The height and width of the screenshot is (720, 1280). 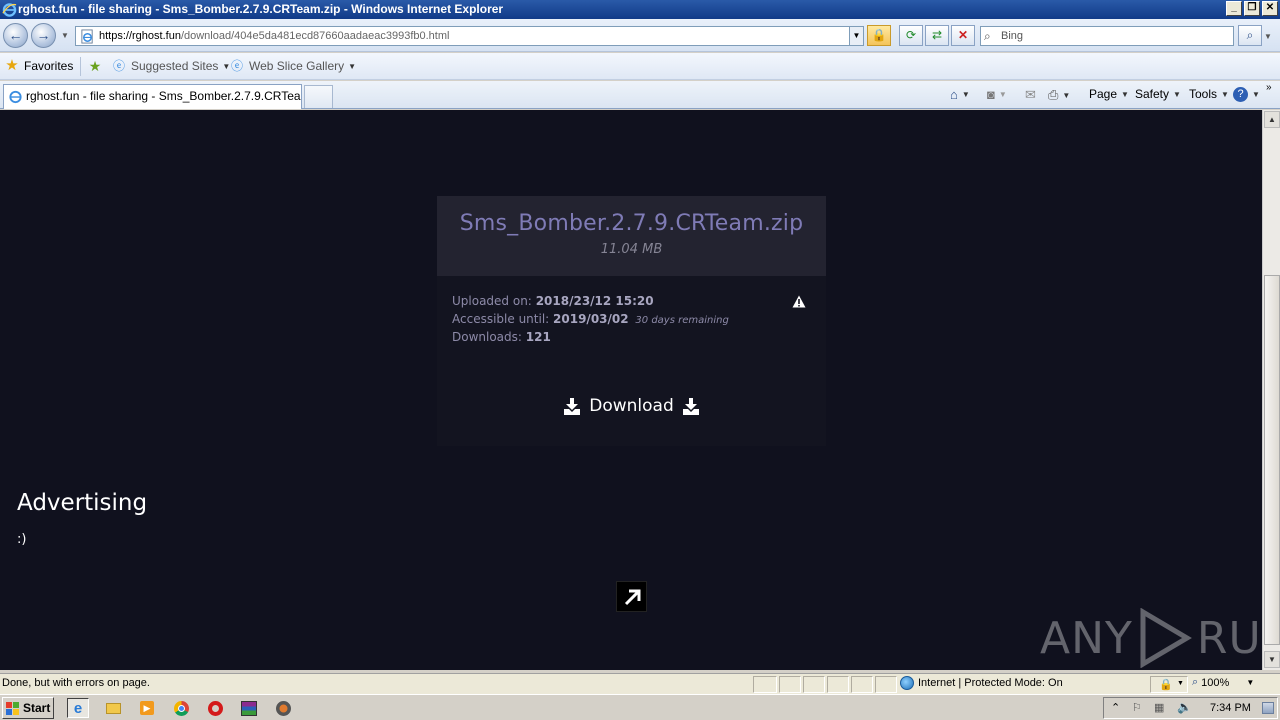 I want to click on download-button: Download, so click(x=631, y=406).